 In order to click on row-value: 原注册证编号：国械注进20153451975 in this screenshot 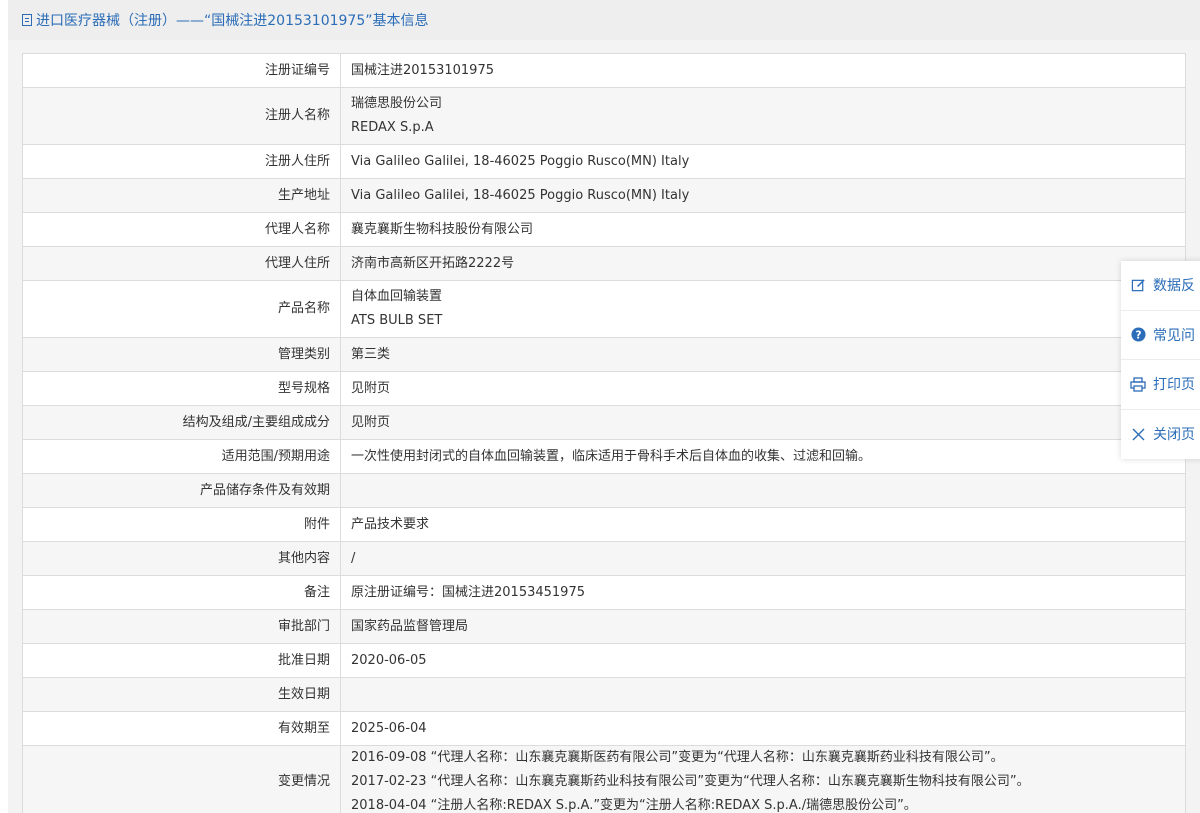, I will do `click(763, 592)`.